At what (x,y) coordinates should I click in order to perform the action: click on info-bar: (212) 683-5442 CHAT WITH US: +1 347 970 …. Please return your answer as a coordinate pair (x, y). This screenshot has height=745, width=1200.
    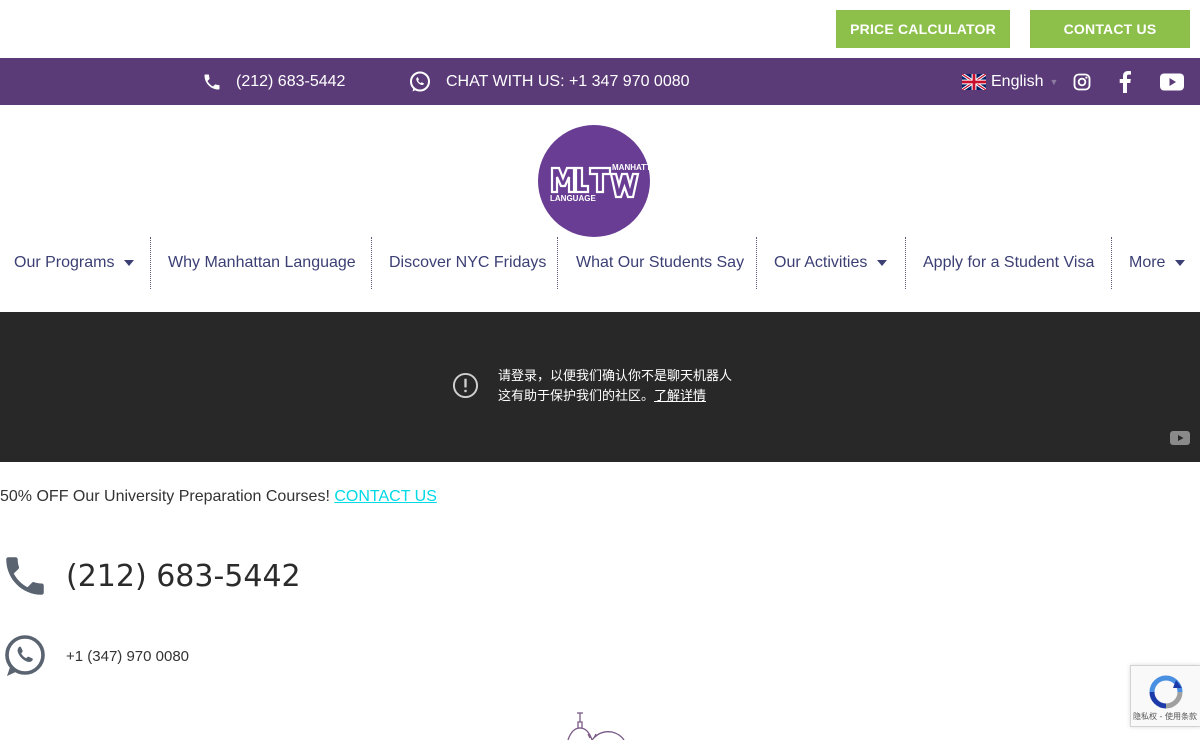
    Looking at the image, I should click on (600, 81).